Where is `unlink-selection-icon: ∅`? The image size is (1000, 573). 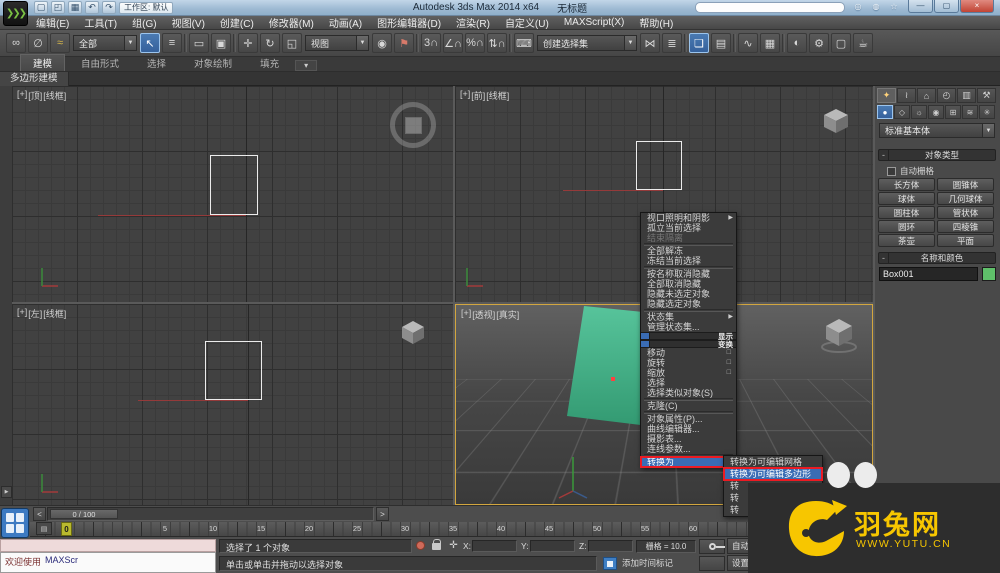 unlink-selection-icon: ∅ is located at coordinates (38, 43).